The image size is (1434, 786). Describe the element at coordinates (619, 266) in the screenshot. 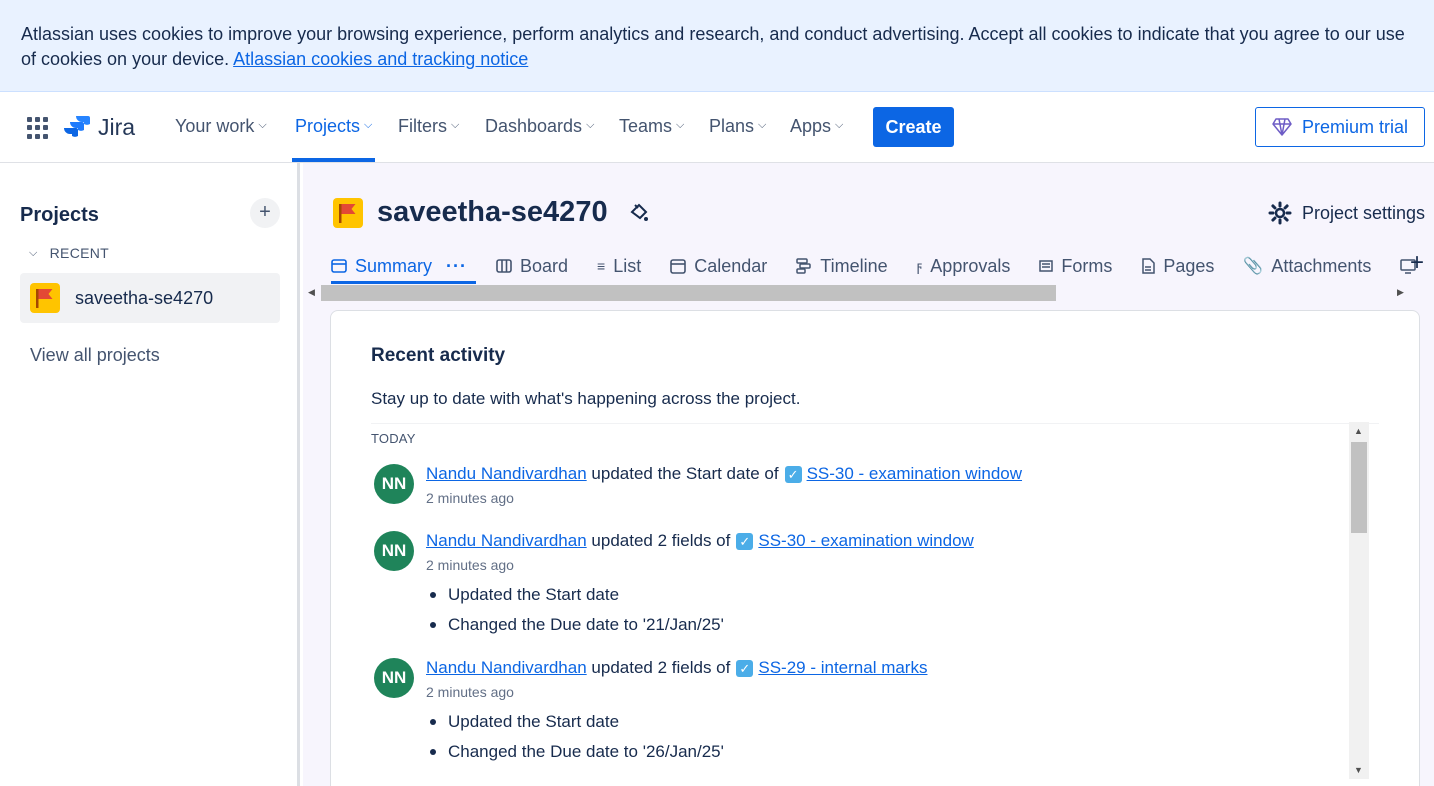

I see `tab-list: ≡ List` at that location.